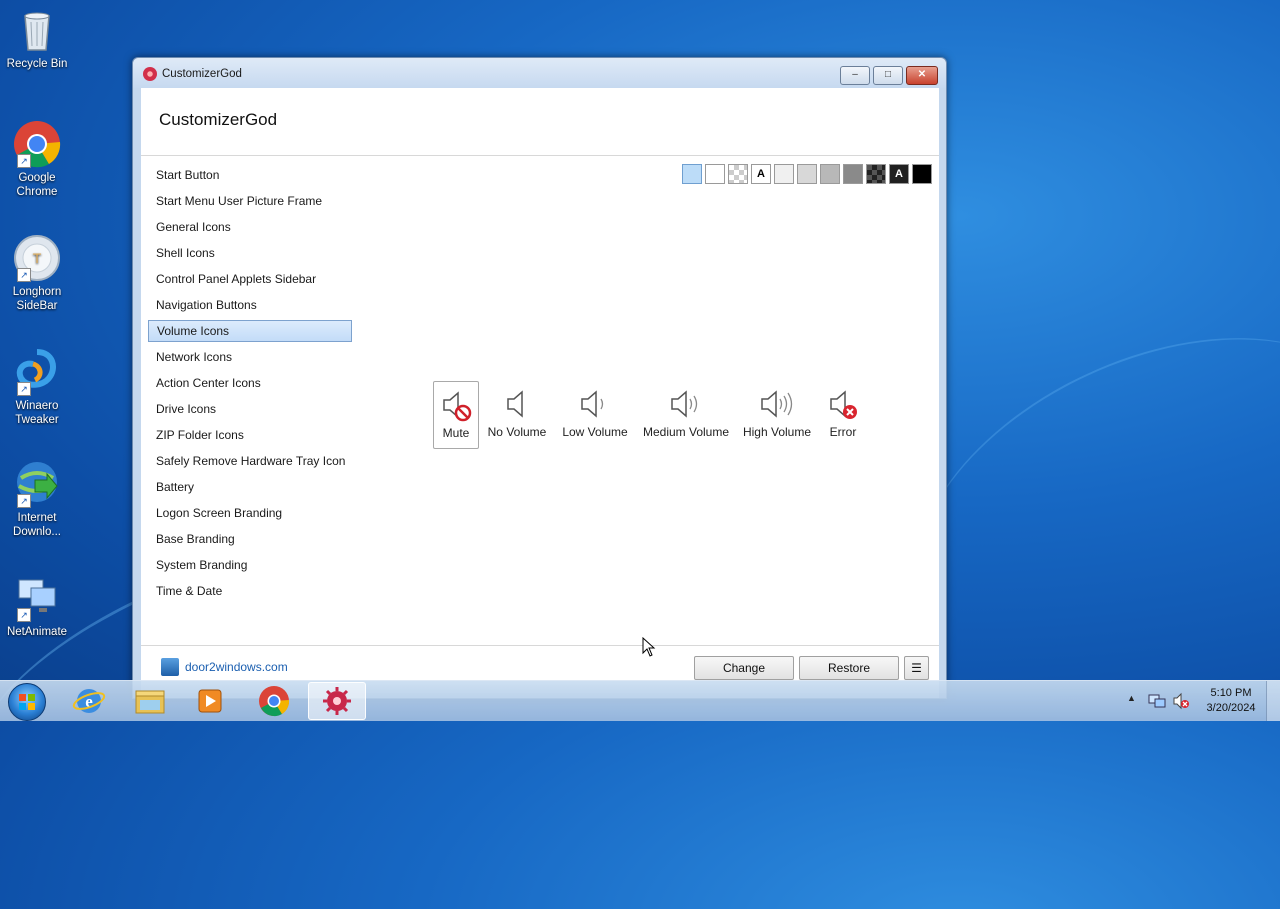 This screenshot has height=909, width=1280. I want to click on longhorn-sidebar-icon: T ↗, so click(37, 258).